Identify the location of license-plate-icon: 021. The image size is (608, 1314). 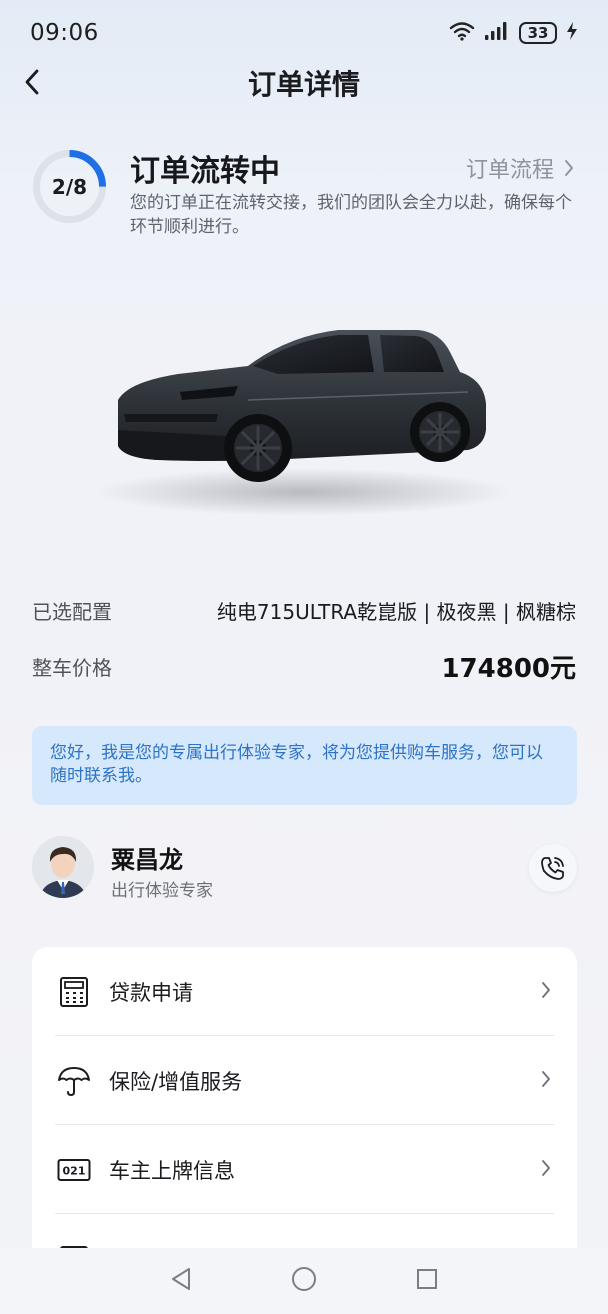
(74, 1170).